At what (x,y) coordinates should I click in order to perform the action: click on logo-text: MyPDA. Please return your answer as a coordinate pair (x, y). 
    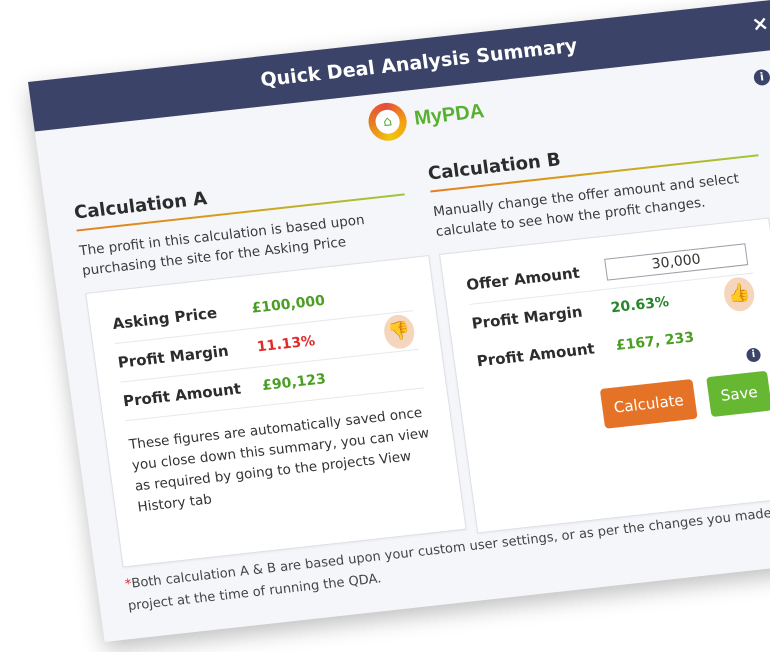
    Looking at the image, I should click on (449, 114).